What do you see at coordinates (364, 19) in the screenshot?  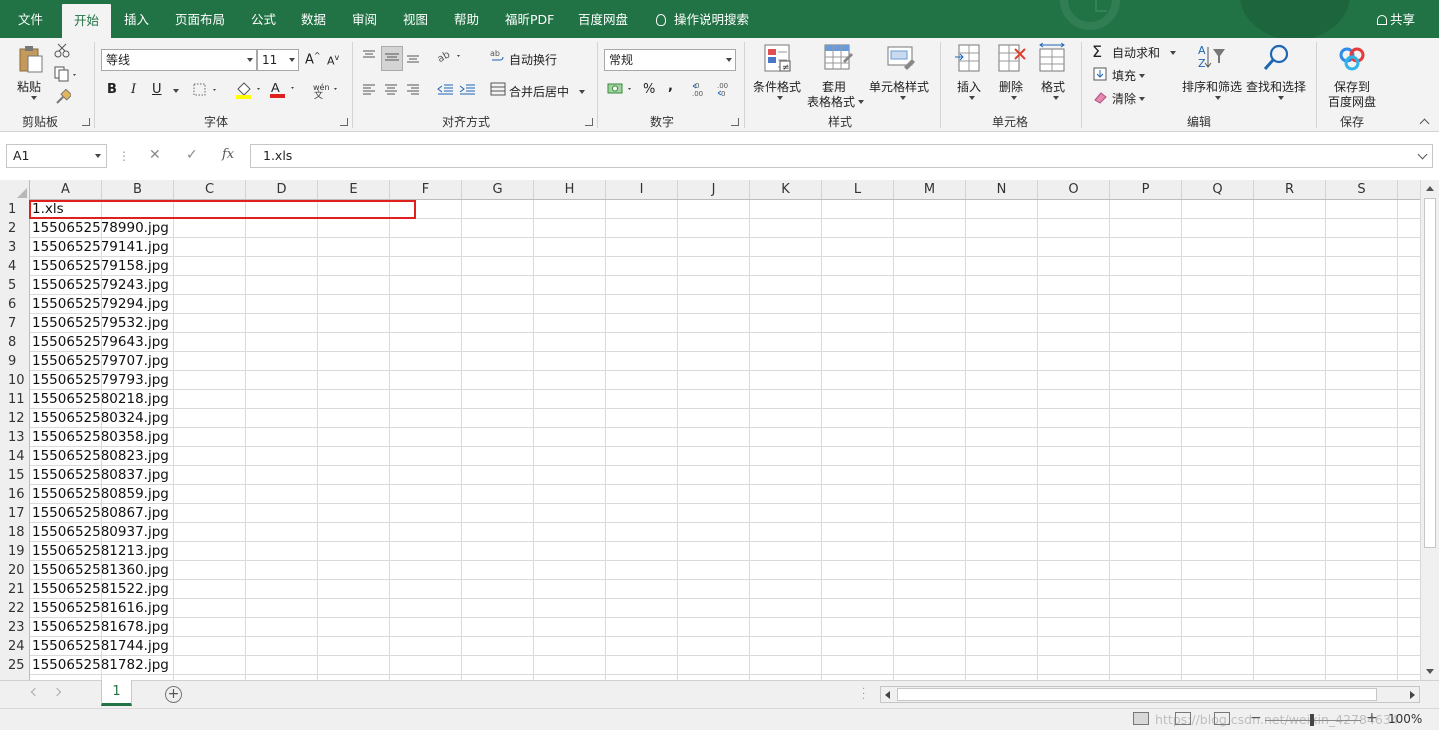 I see `tab-review: 审阅` at bounding box center [364, 19].